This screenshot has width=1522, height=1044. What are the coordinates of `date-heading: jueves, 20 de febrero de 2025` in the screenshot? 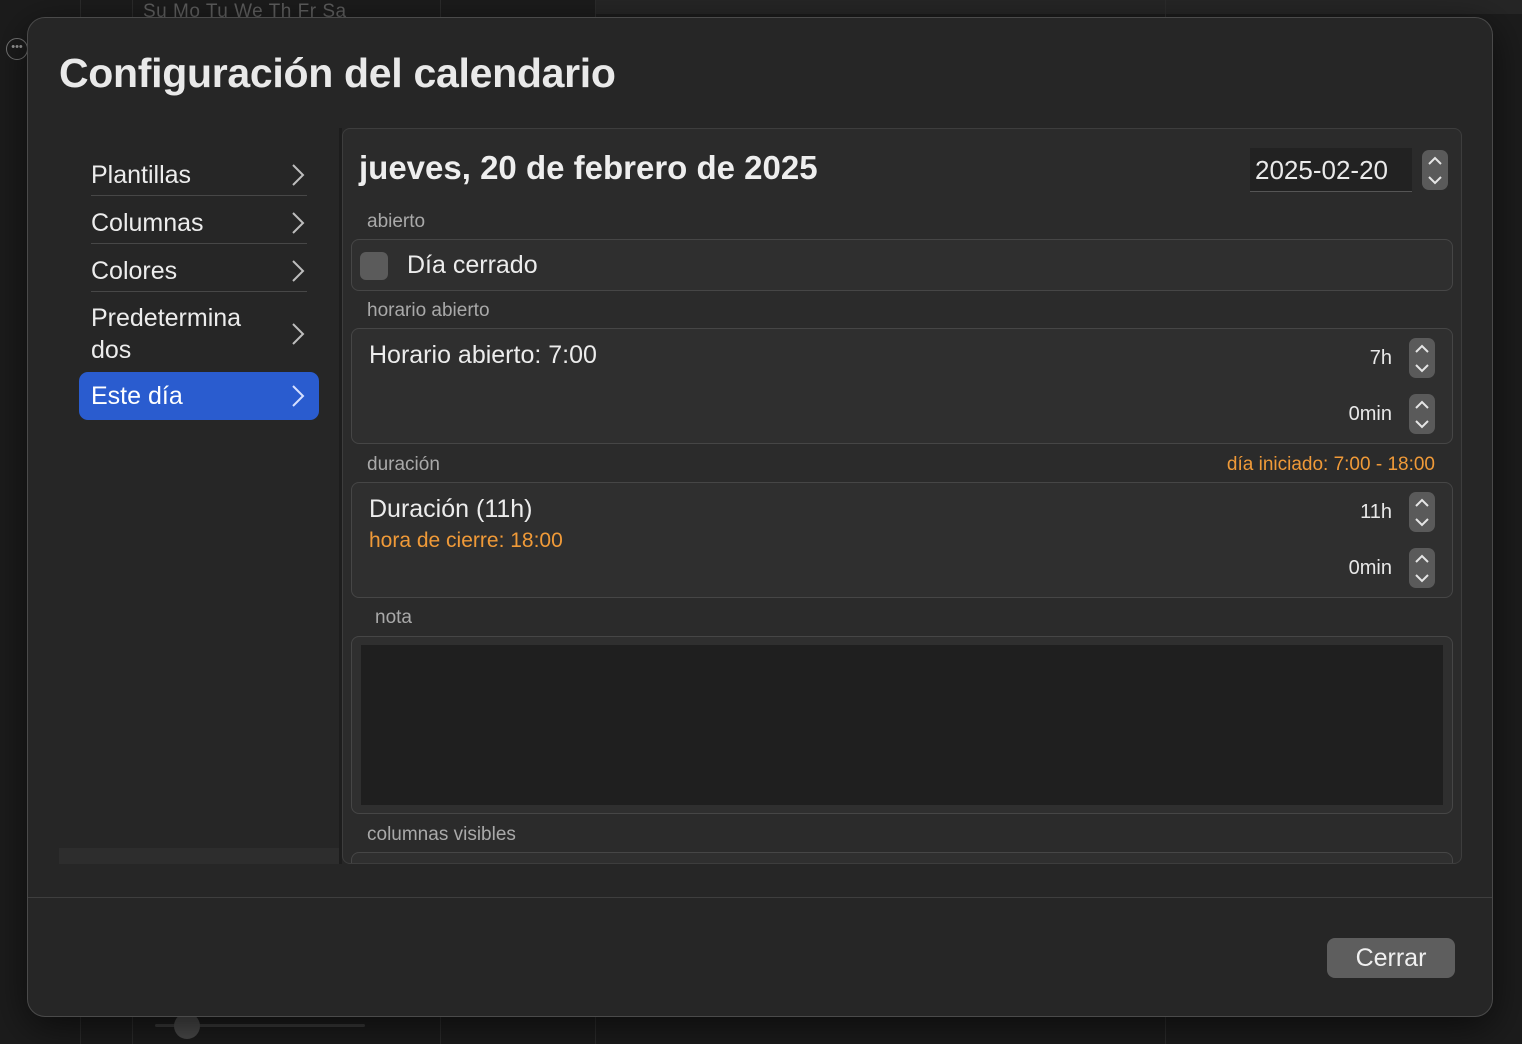 It's located at (588, 167).